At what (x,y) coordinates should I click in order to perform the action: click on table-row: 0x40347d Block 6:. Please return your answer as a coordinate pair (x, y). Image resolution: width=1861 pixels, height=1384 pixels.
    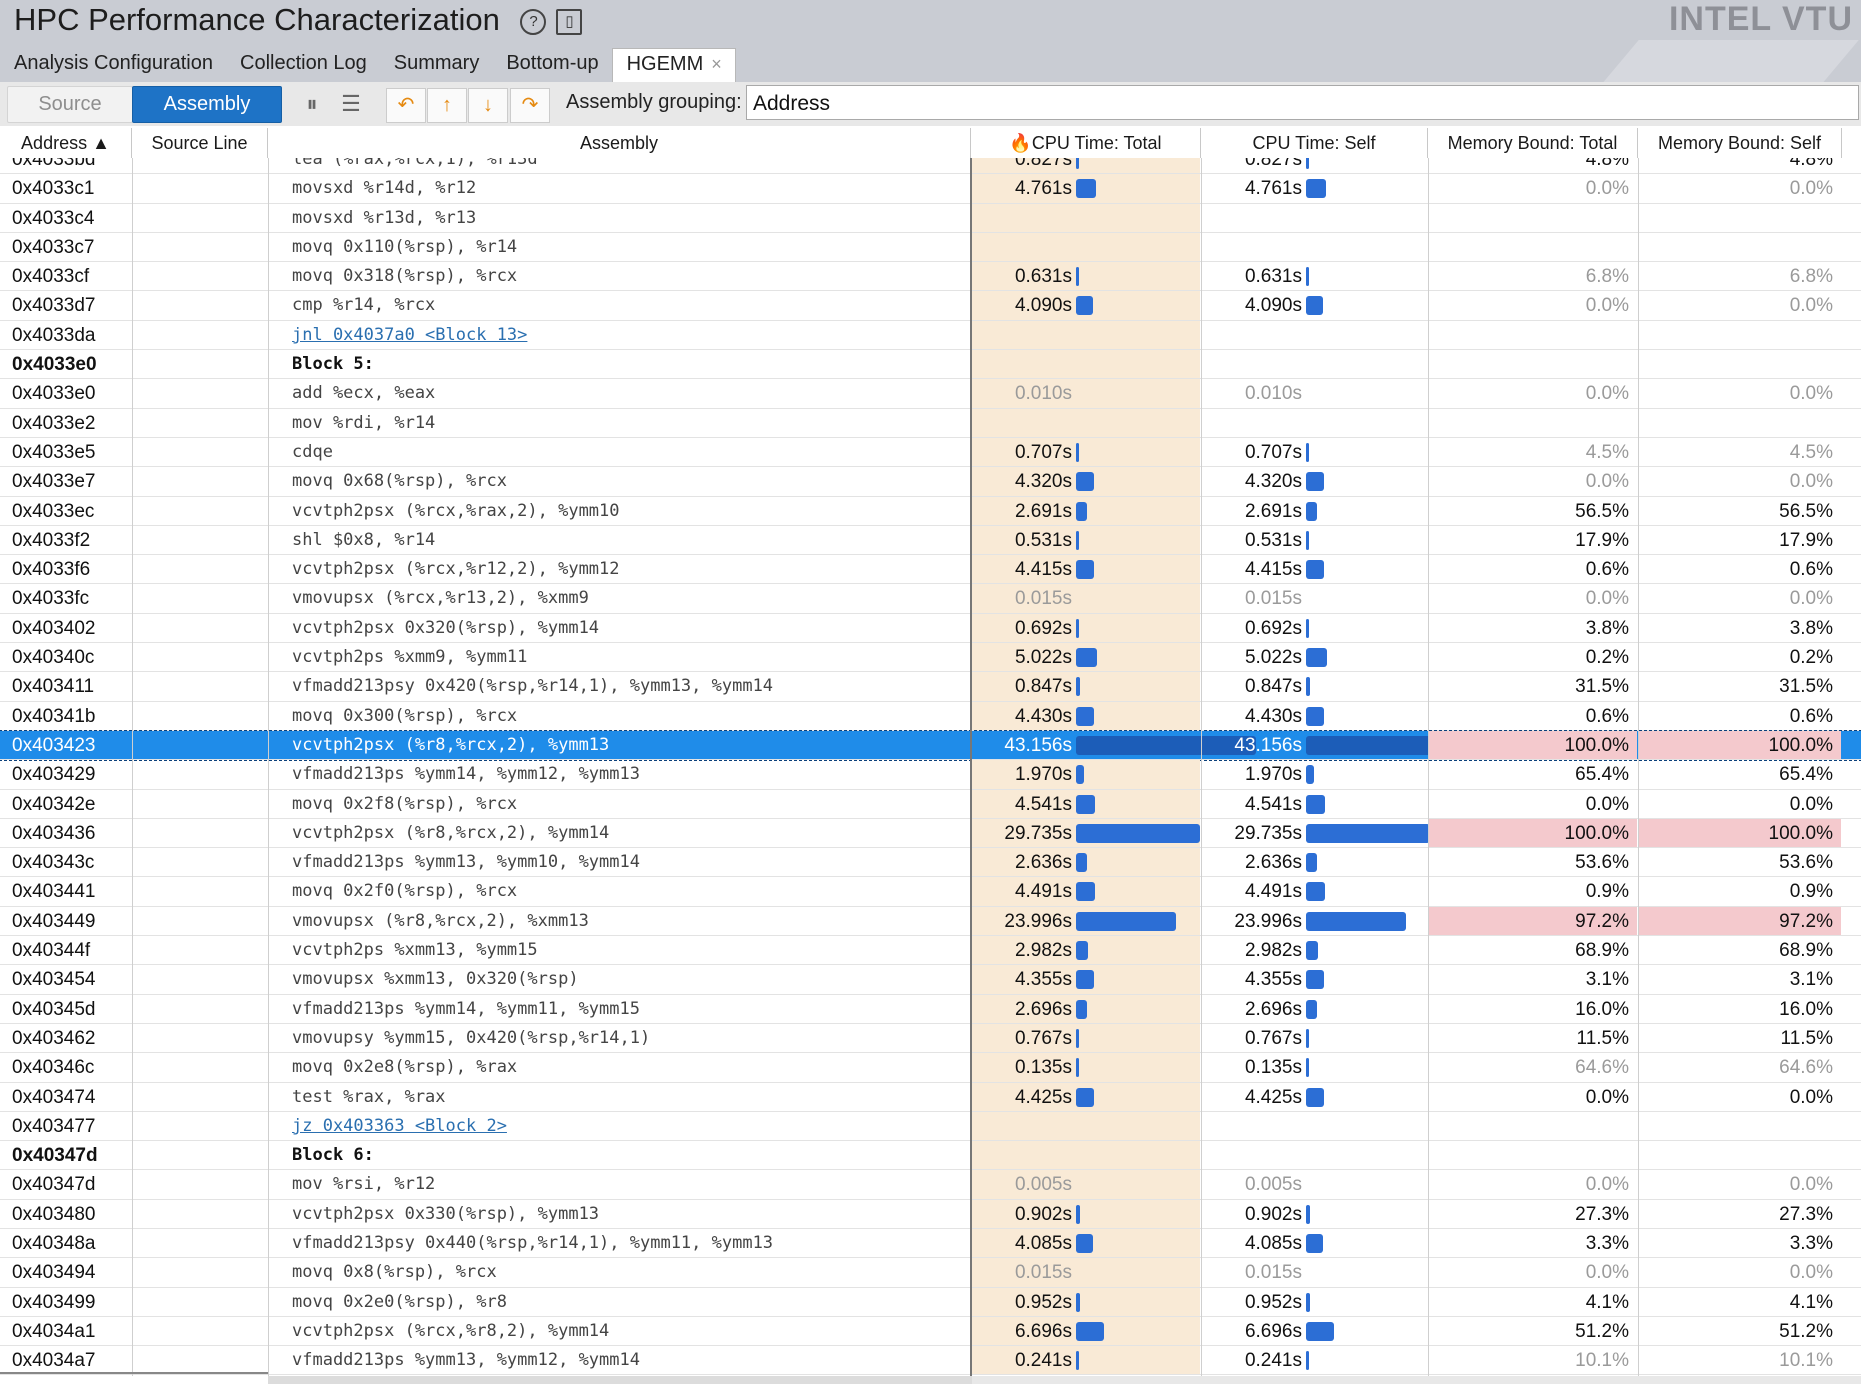
    Looking at the image, I should click on (930, 1156).